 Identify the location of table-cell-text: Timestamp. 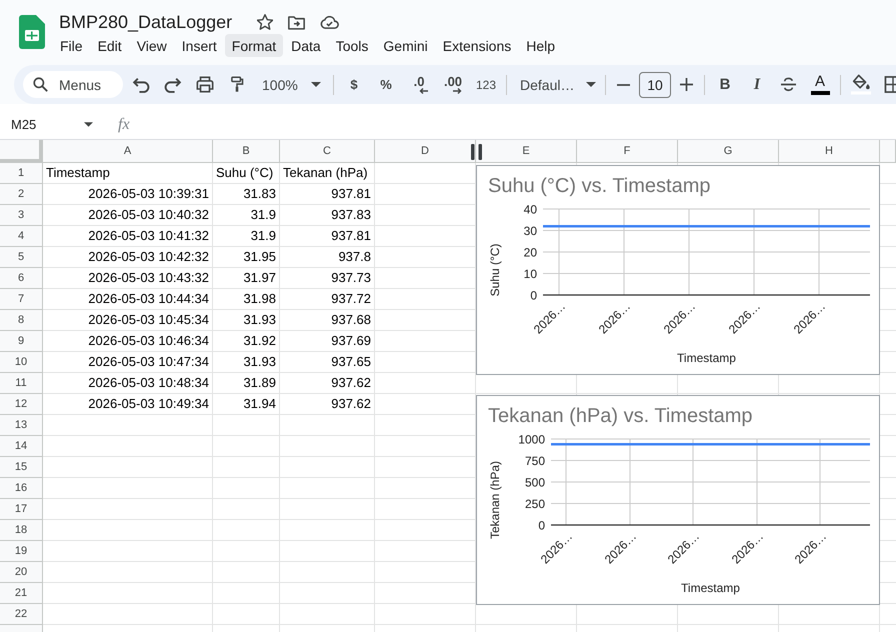
(78, 173).